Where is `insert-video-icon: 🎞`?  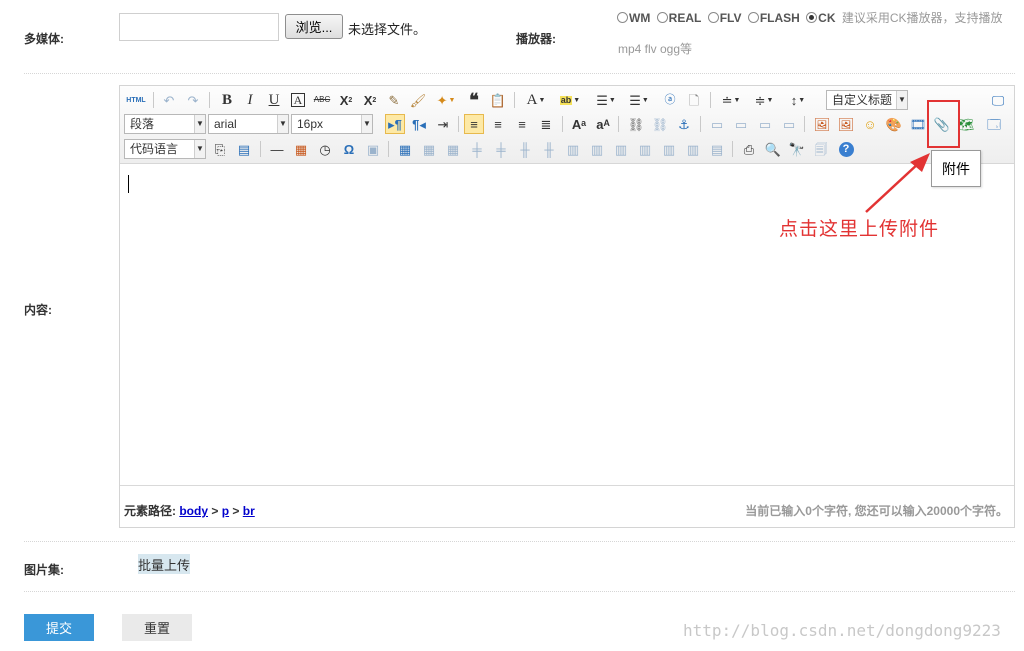 insert-video-icon: 🎞 is located at coordinates (918, 124).